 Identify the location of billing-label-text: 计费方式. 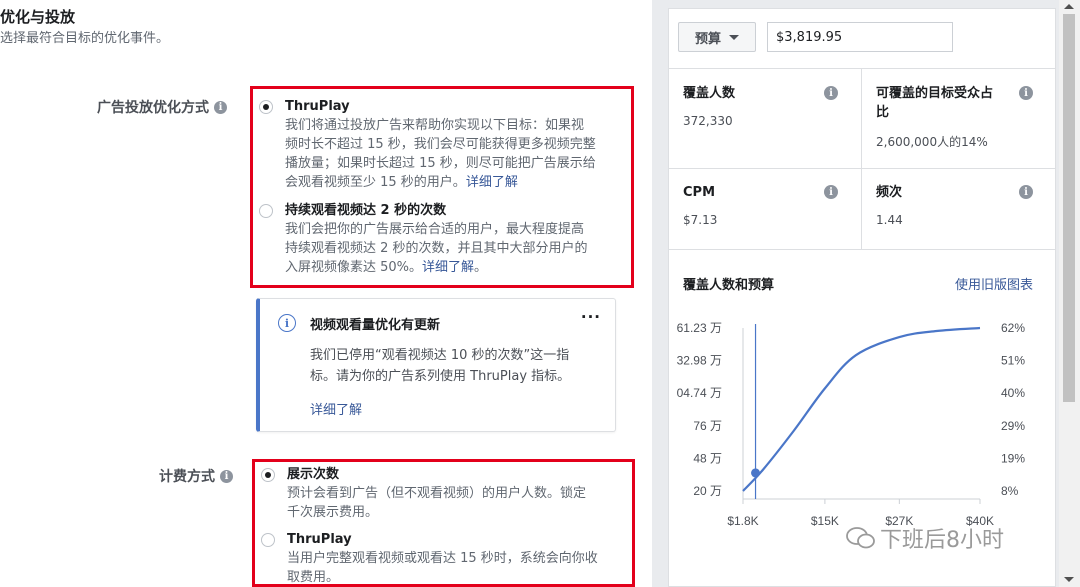
(187, 477).